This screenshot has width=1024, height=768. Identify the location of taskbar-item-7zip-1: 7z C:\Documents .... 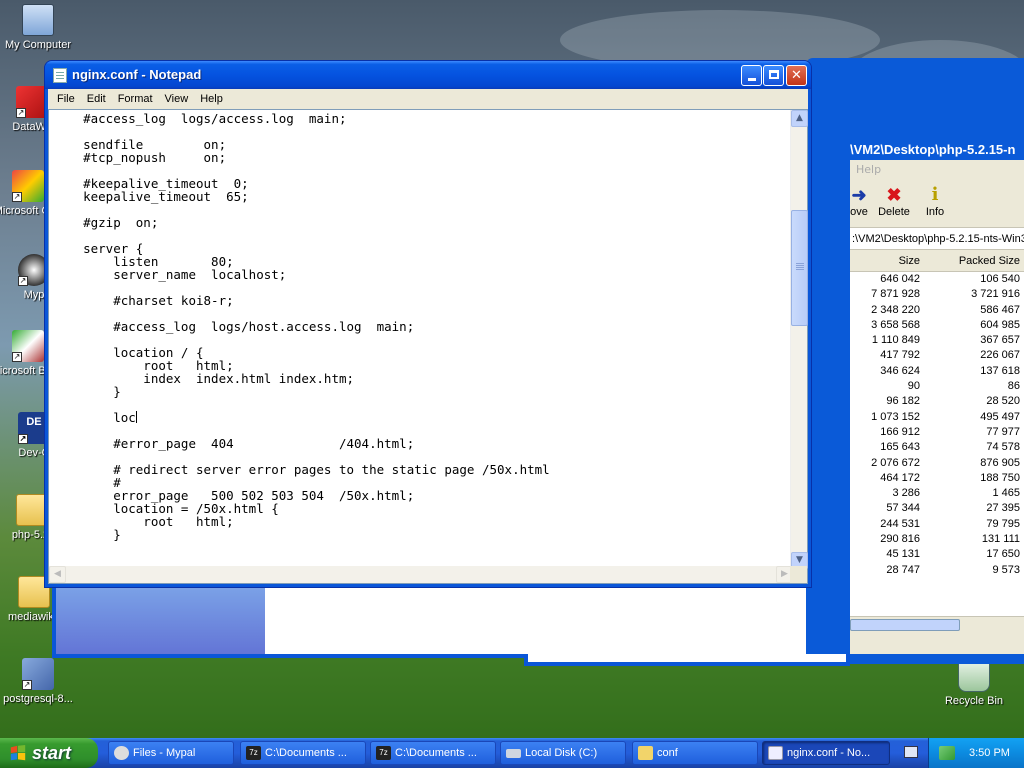
(303, 753).